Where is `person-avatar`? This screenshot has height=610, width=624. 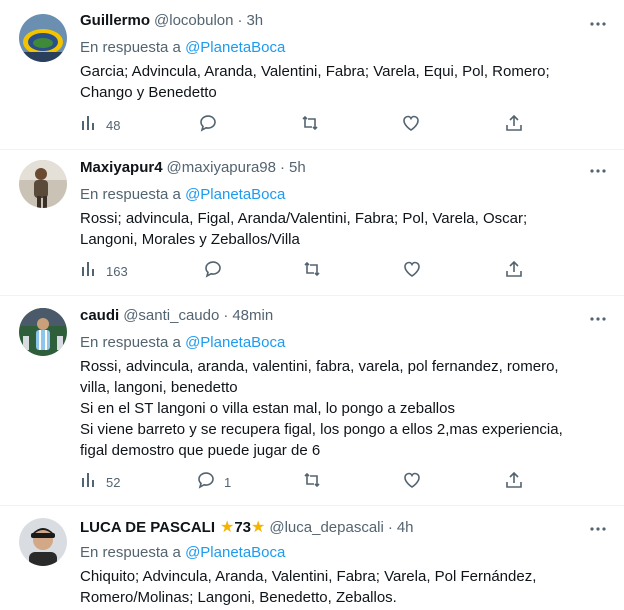
person-avatar is located at coordinates (43, 184).